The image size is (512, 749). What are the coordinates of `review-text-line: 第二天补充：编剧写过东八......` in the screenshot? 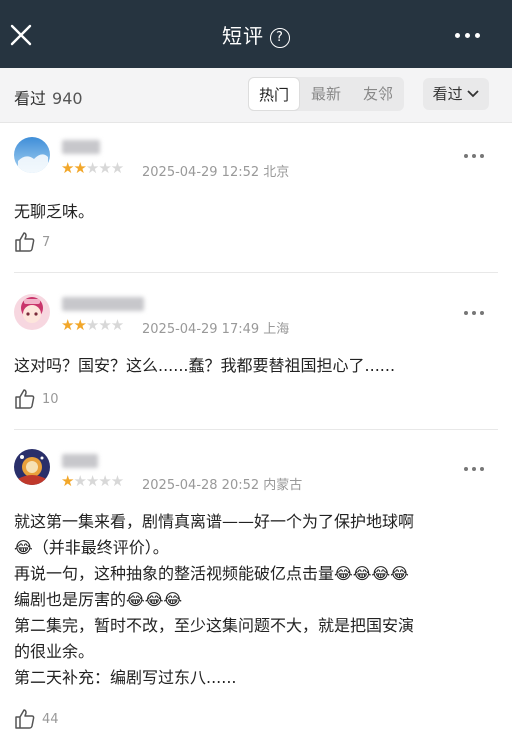 It's located at (125, 677).